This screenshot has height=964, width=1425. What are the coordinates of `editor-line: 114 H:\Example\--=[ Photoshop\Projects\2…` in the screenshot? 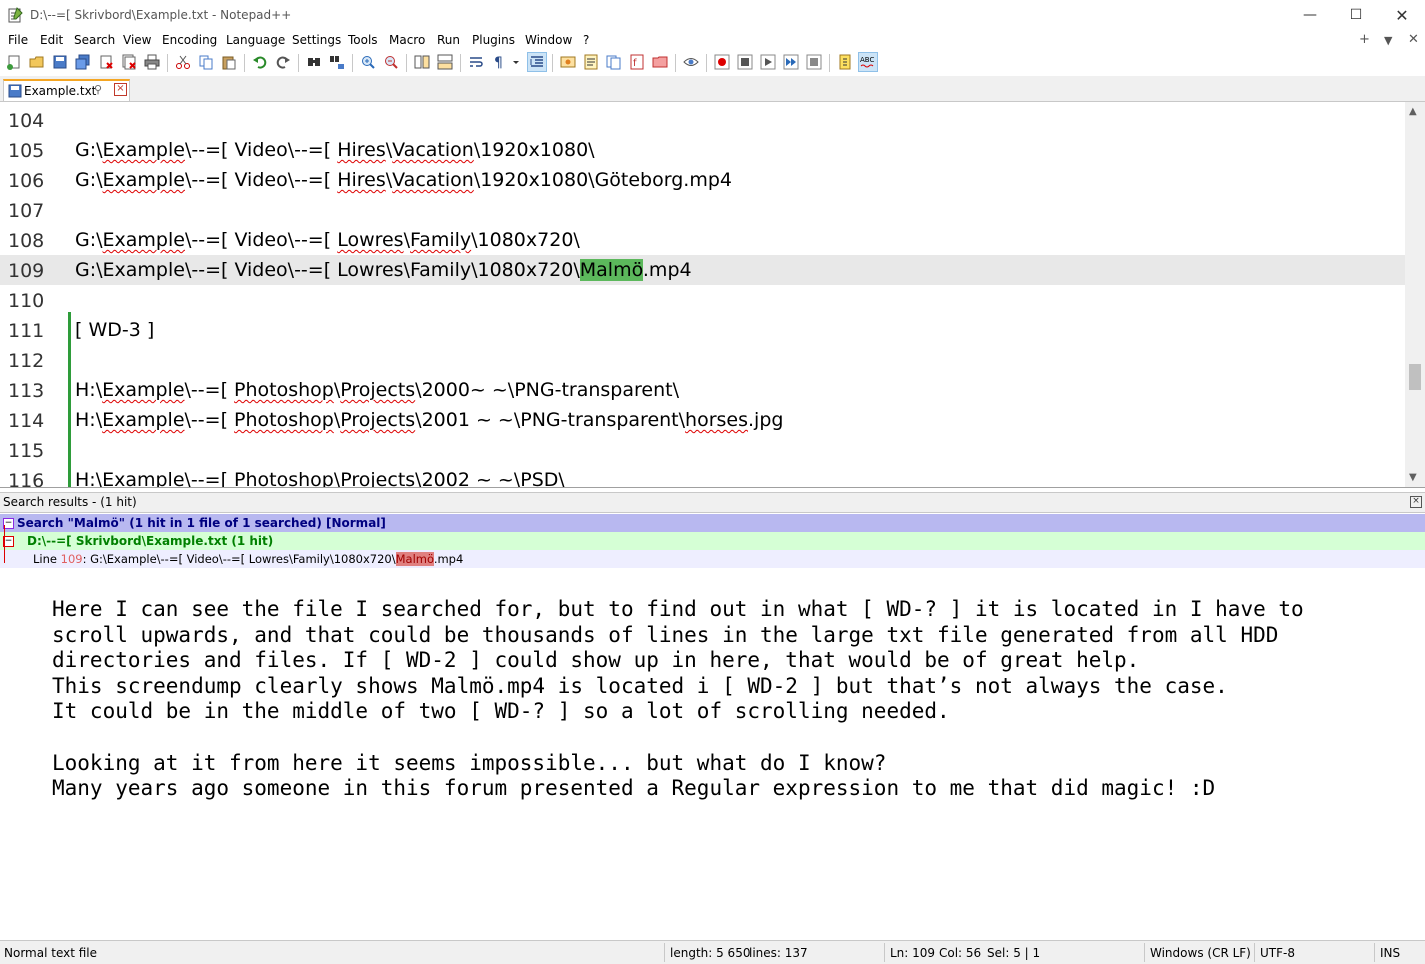 It's located at (702, 420).